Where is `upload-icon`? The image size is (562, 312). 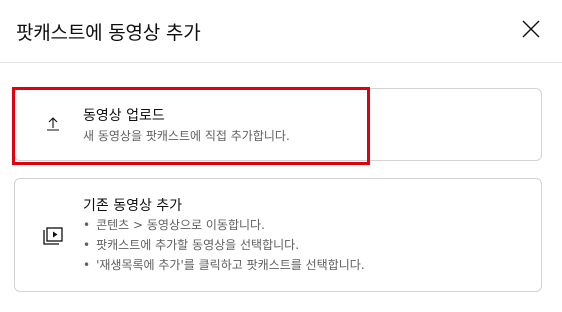
upload-icon is located at coordinates (53, 124).